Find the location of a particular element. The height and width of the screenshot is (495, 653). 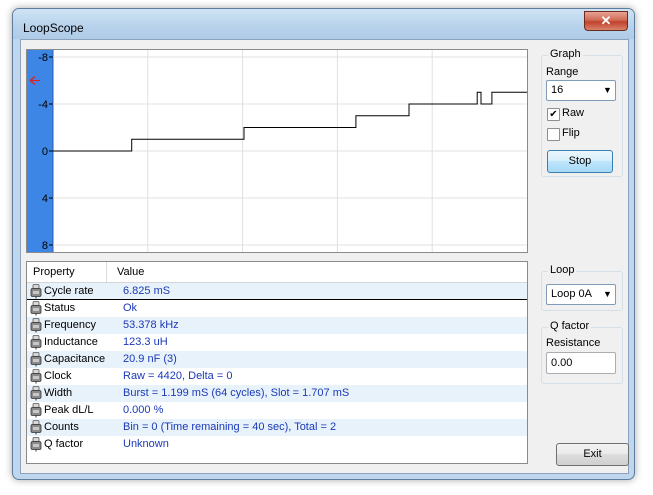

list-row: Q factor Unknown is located at coordinates (277, 444).